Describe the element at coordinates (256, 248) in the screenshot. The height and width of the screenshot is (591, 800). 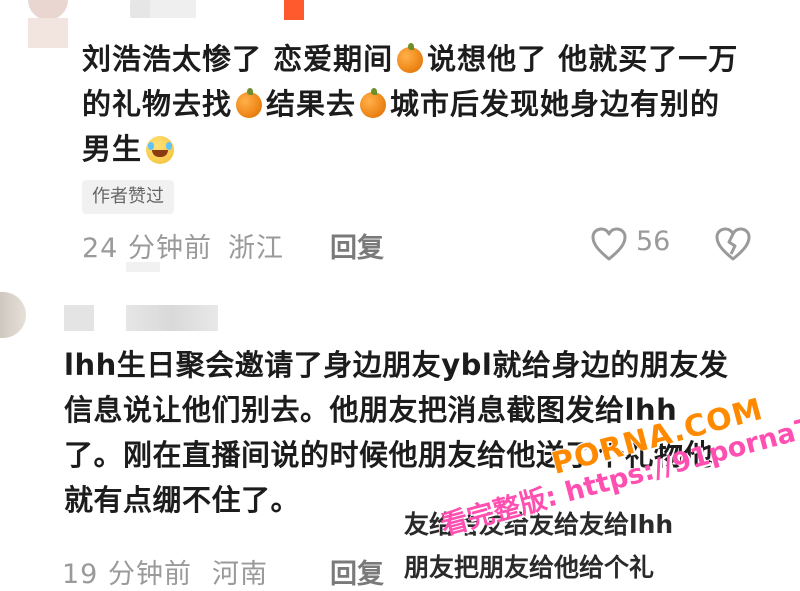
I see `comment-location: 浙江` at that location.